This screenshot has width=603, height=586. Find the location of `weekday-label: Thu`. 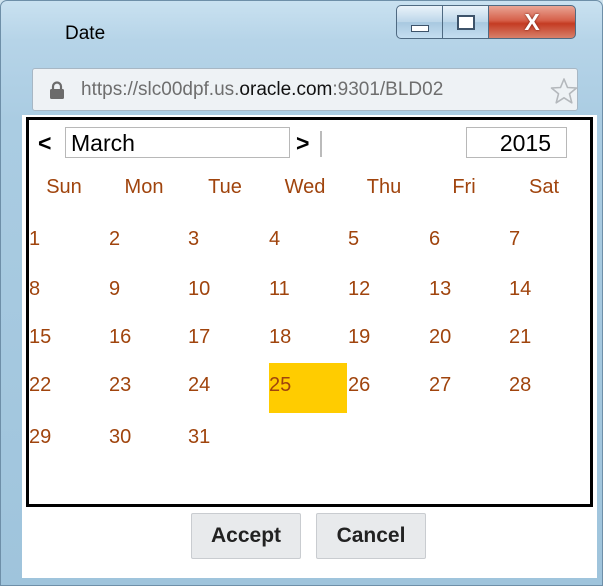

weekday-label: Thu is located at coordinates (384, 187).